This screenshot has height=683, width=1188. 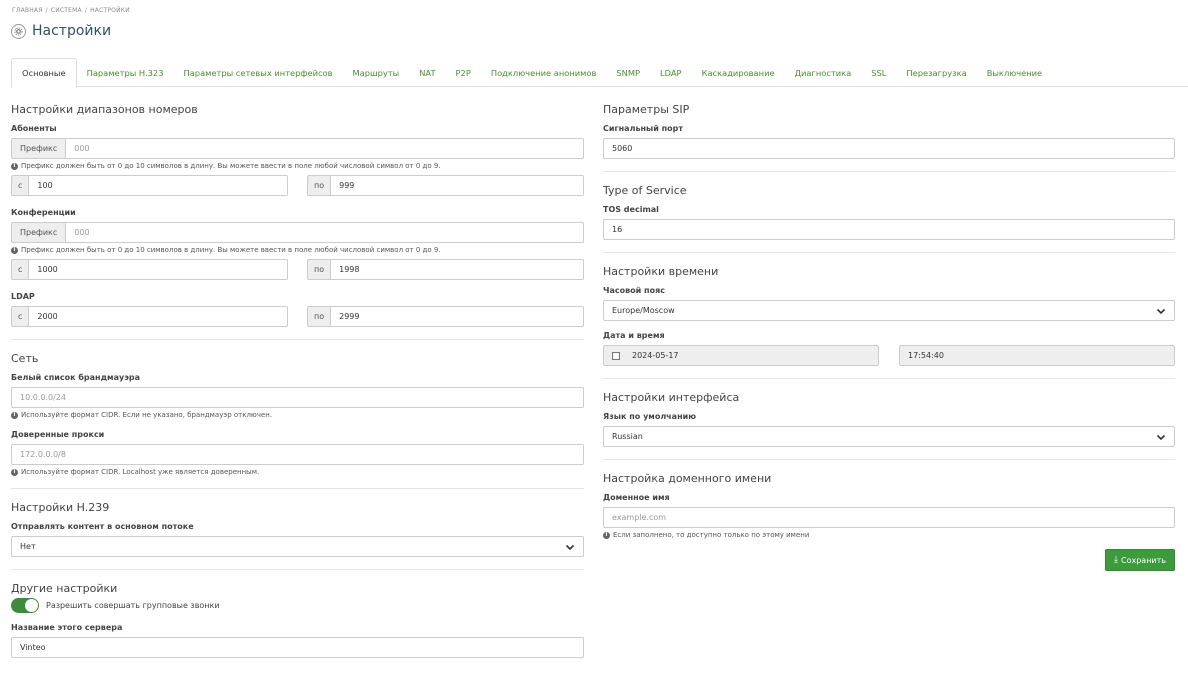 I want to click on date-input: 2024-05-17, so click(x=741, y=355).